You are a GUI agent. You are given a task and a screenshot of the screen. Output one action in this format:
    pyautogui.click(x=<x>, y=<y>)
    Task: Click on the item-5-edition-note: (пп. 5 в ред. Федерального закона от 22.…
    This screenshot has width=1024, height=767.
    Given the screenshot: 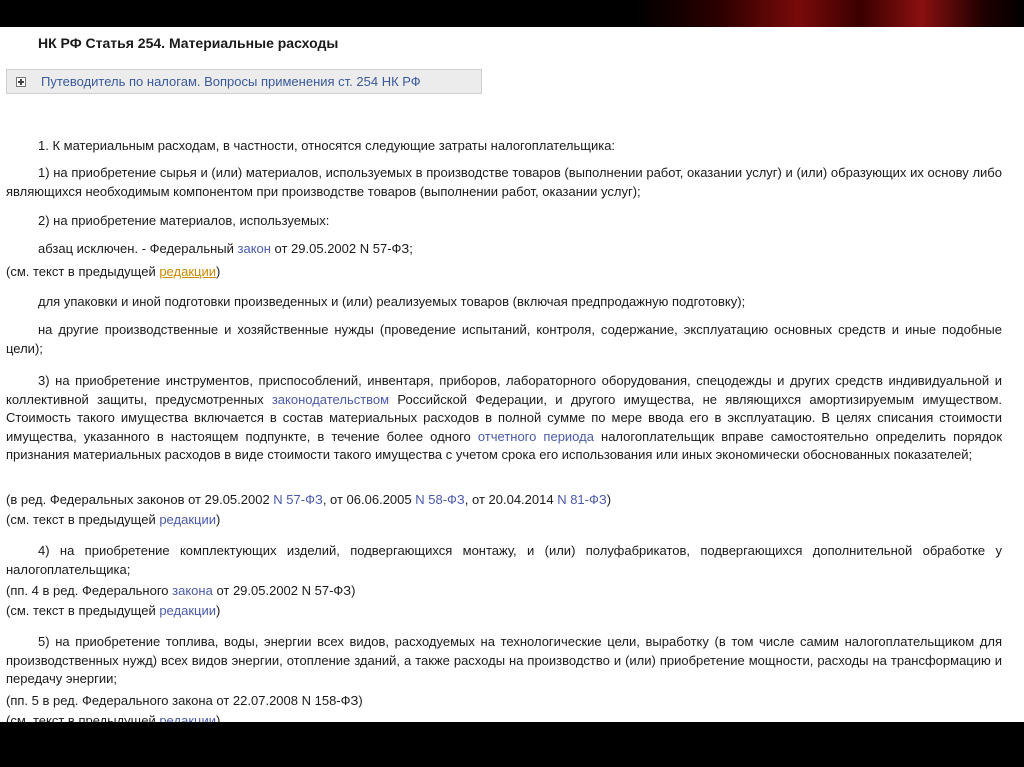 What is the action you would take?
    pyautogui.click(x=184, y=700)
    